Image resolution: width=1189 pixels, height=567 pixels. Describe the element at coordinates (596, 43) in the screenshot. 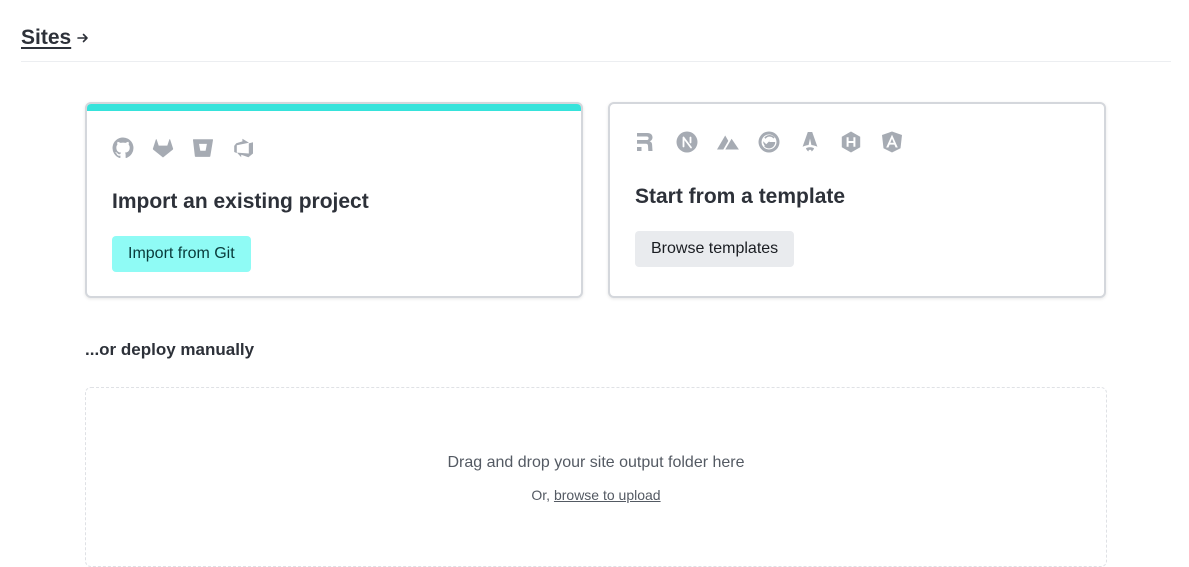

I see `page-header: Sites` at that location.